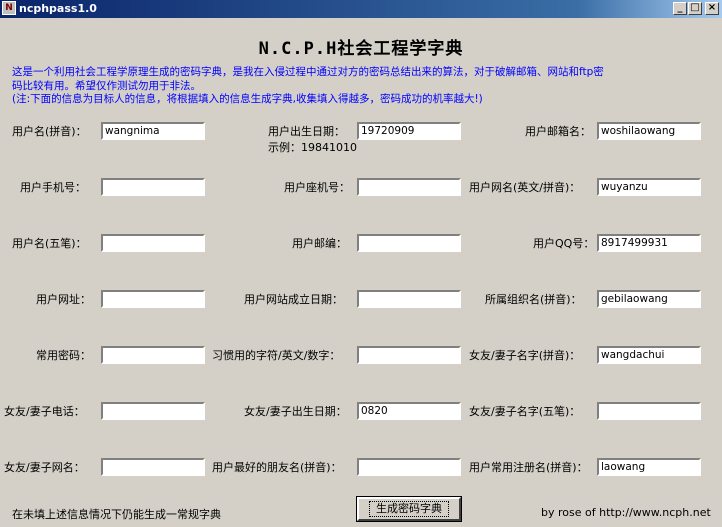  Describe the element at coordinates (649, 411) in the screenshot. I see `gf-name-wubi-field` at that location.